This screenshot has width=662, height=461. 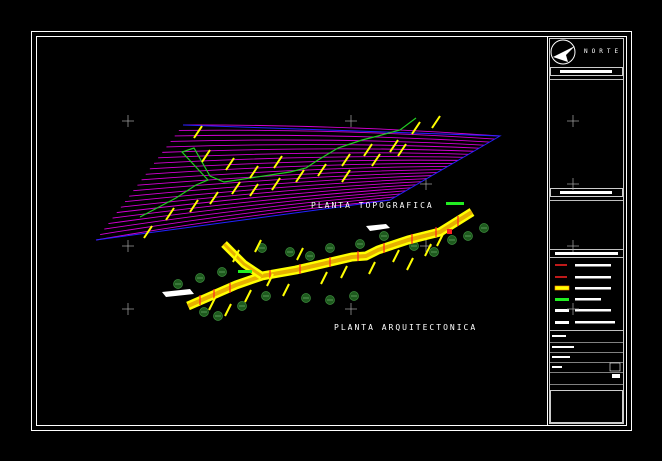 What do you see at coordinates (563, 52) in the screenshot?
I see `north-arrow-icon` at bounding box center [563, 52].